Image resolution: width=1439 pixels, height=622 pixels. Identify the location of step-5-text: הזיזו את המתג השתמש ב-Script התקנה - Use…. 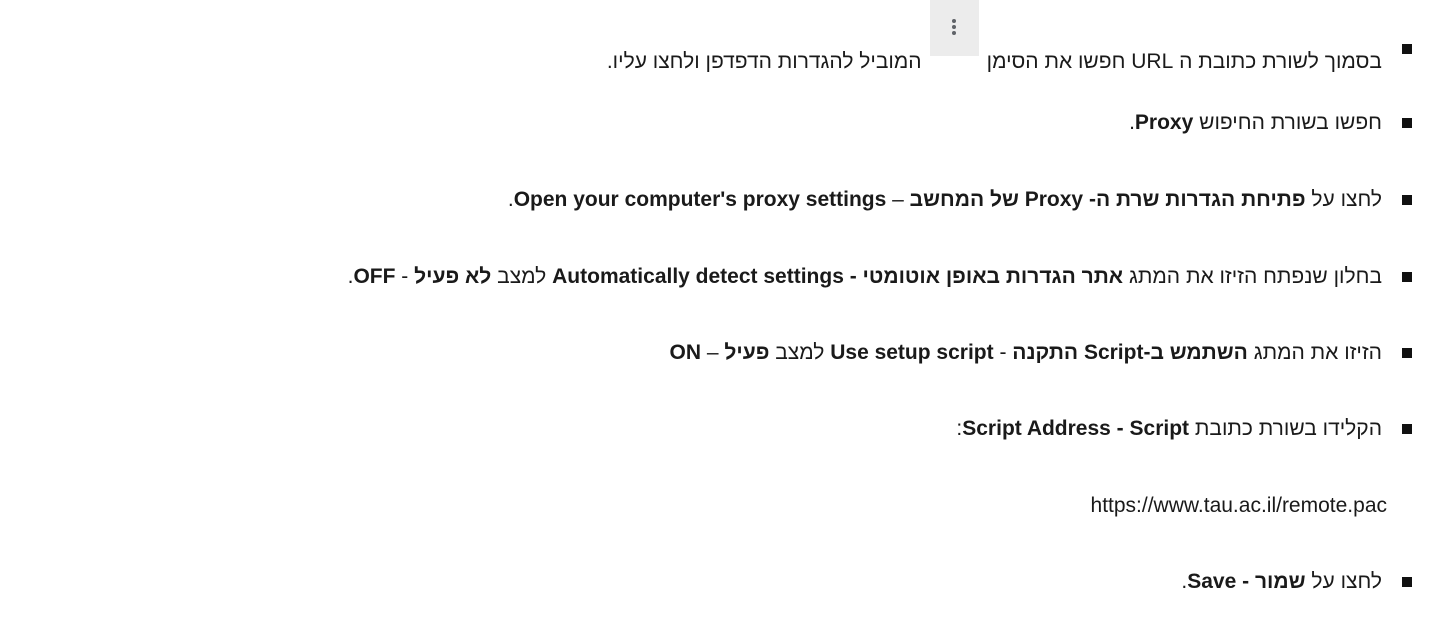
(1025, 352).